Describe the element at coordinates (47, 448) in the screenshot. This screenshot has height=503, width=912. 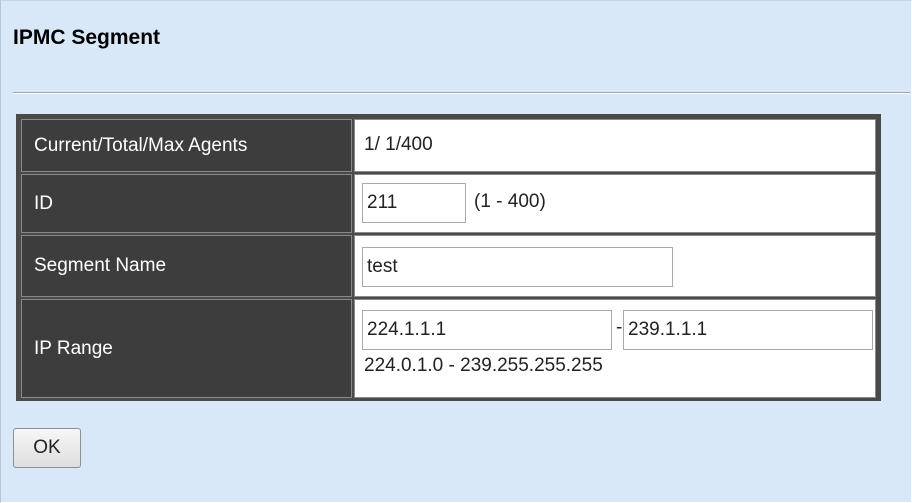
I see `ok-button: OK` at that location.